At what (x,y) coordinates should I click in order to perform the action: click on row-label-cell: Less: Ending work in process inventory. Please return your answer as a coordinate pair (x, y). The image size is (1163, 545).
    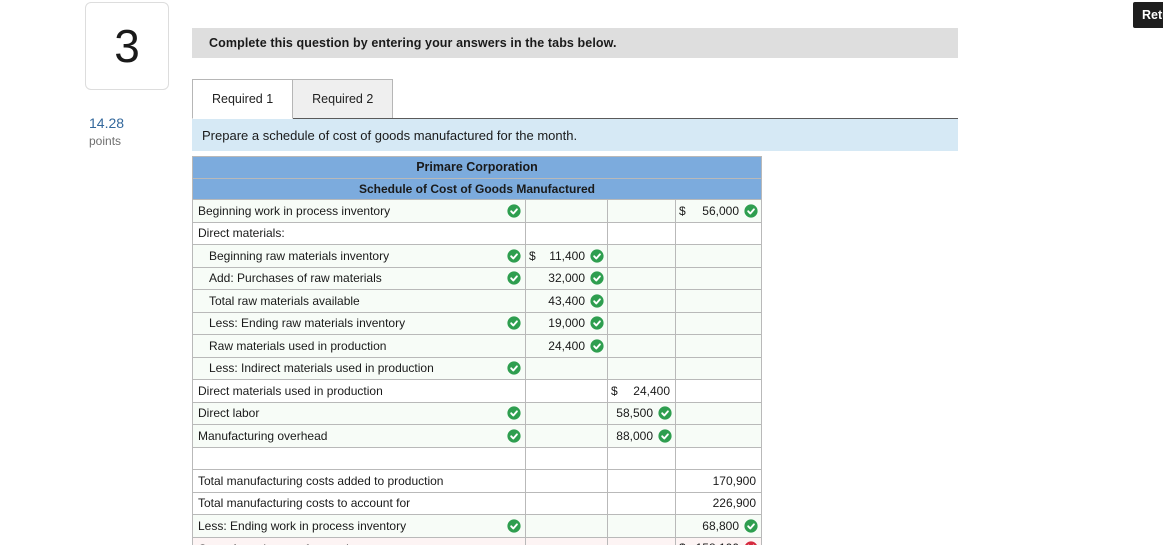
    Looking at the image, I should click on (359, 526).